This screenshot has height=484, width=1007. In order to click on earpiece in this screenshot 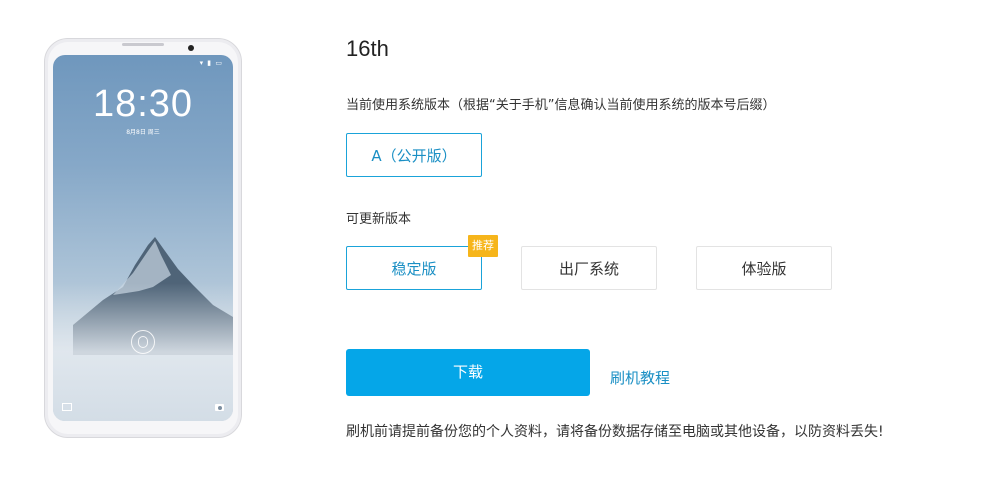, I will do `click(143, 44)`.